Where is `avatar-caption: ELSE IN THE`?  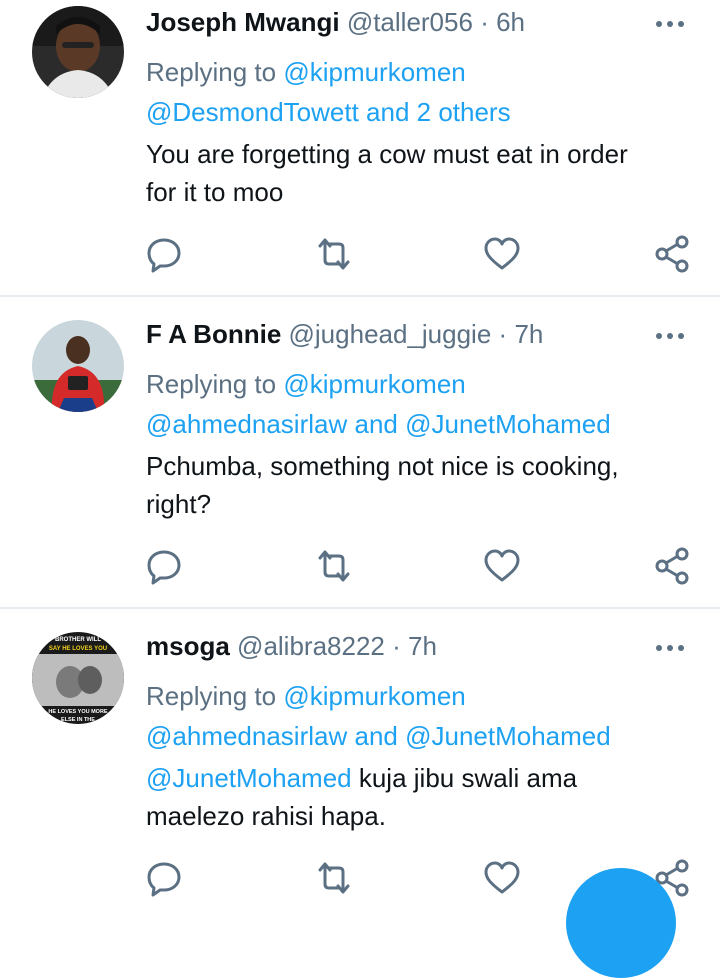 avatar-caption: ELSE IN THE is located at coordinates (78, 720).